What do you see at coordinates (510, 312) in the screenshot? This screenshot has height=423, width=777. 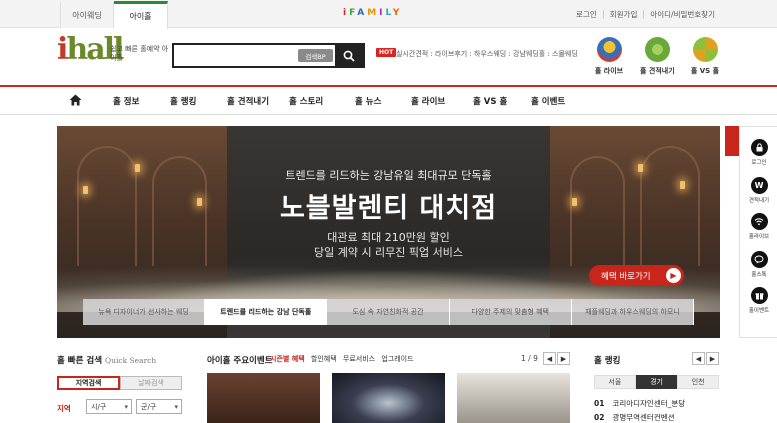 I see `hero-tab-4: 다양한 주제의 맞춤형 혜택` at bounding box center [510, 312].